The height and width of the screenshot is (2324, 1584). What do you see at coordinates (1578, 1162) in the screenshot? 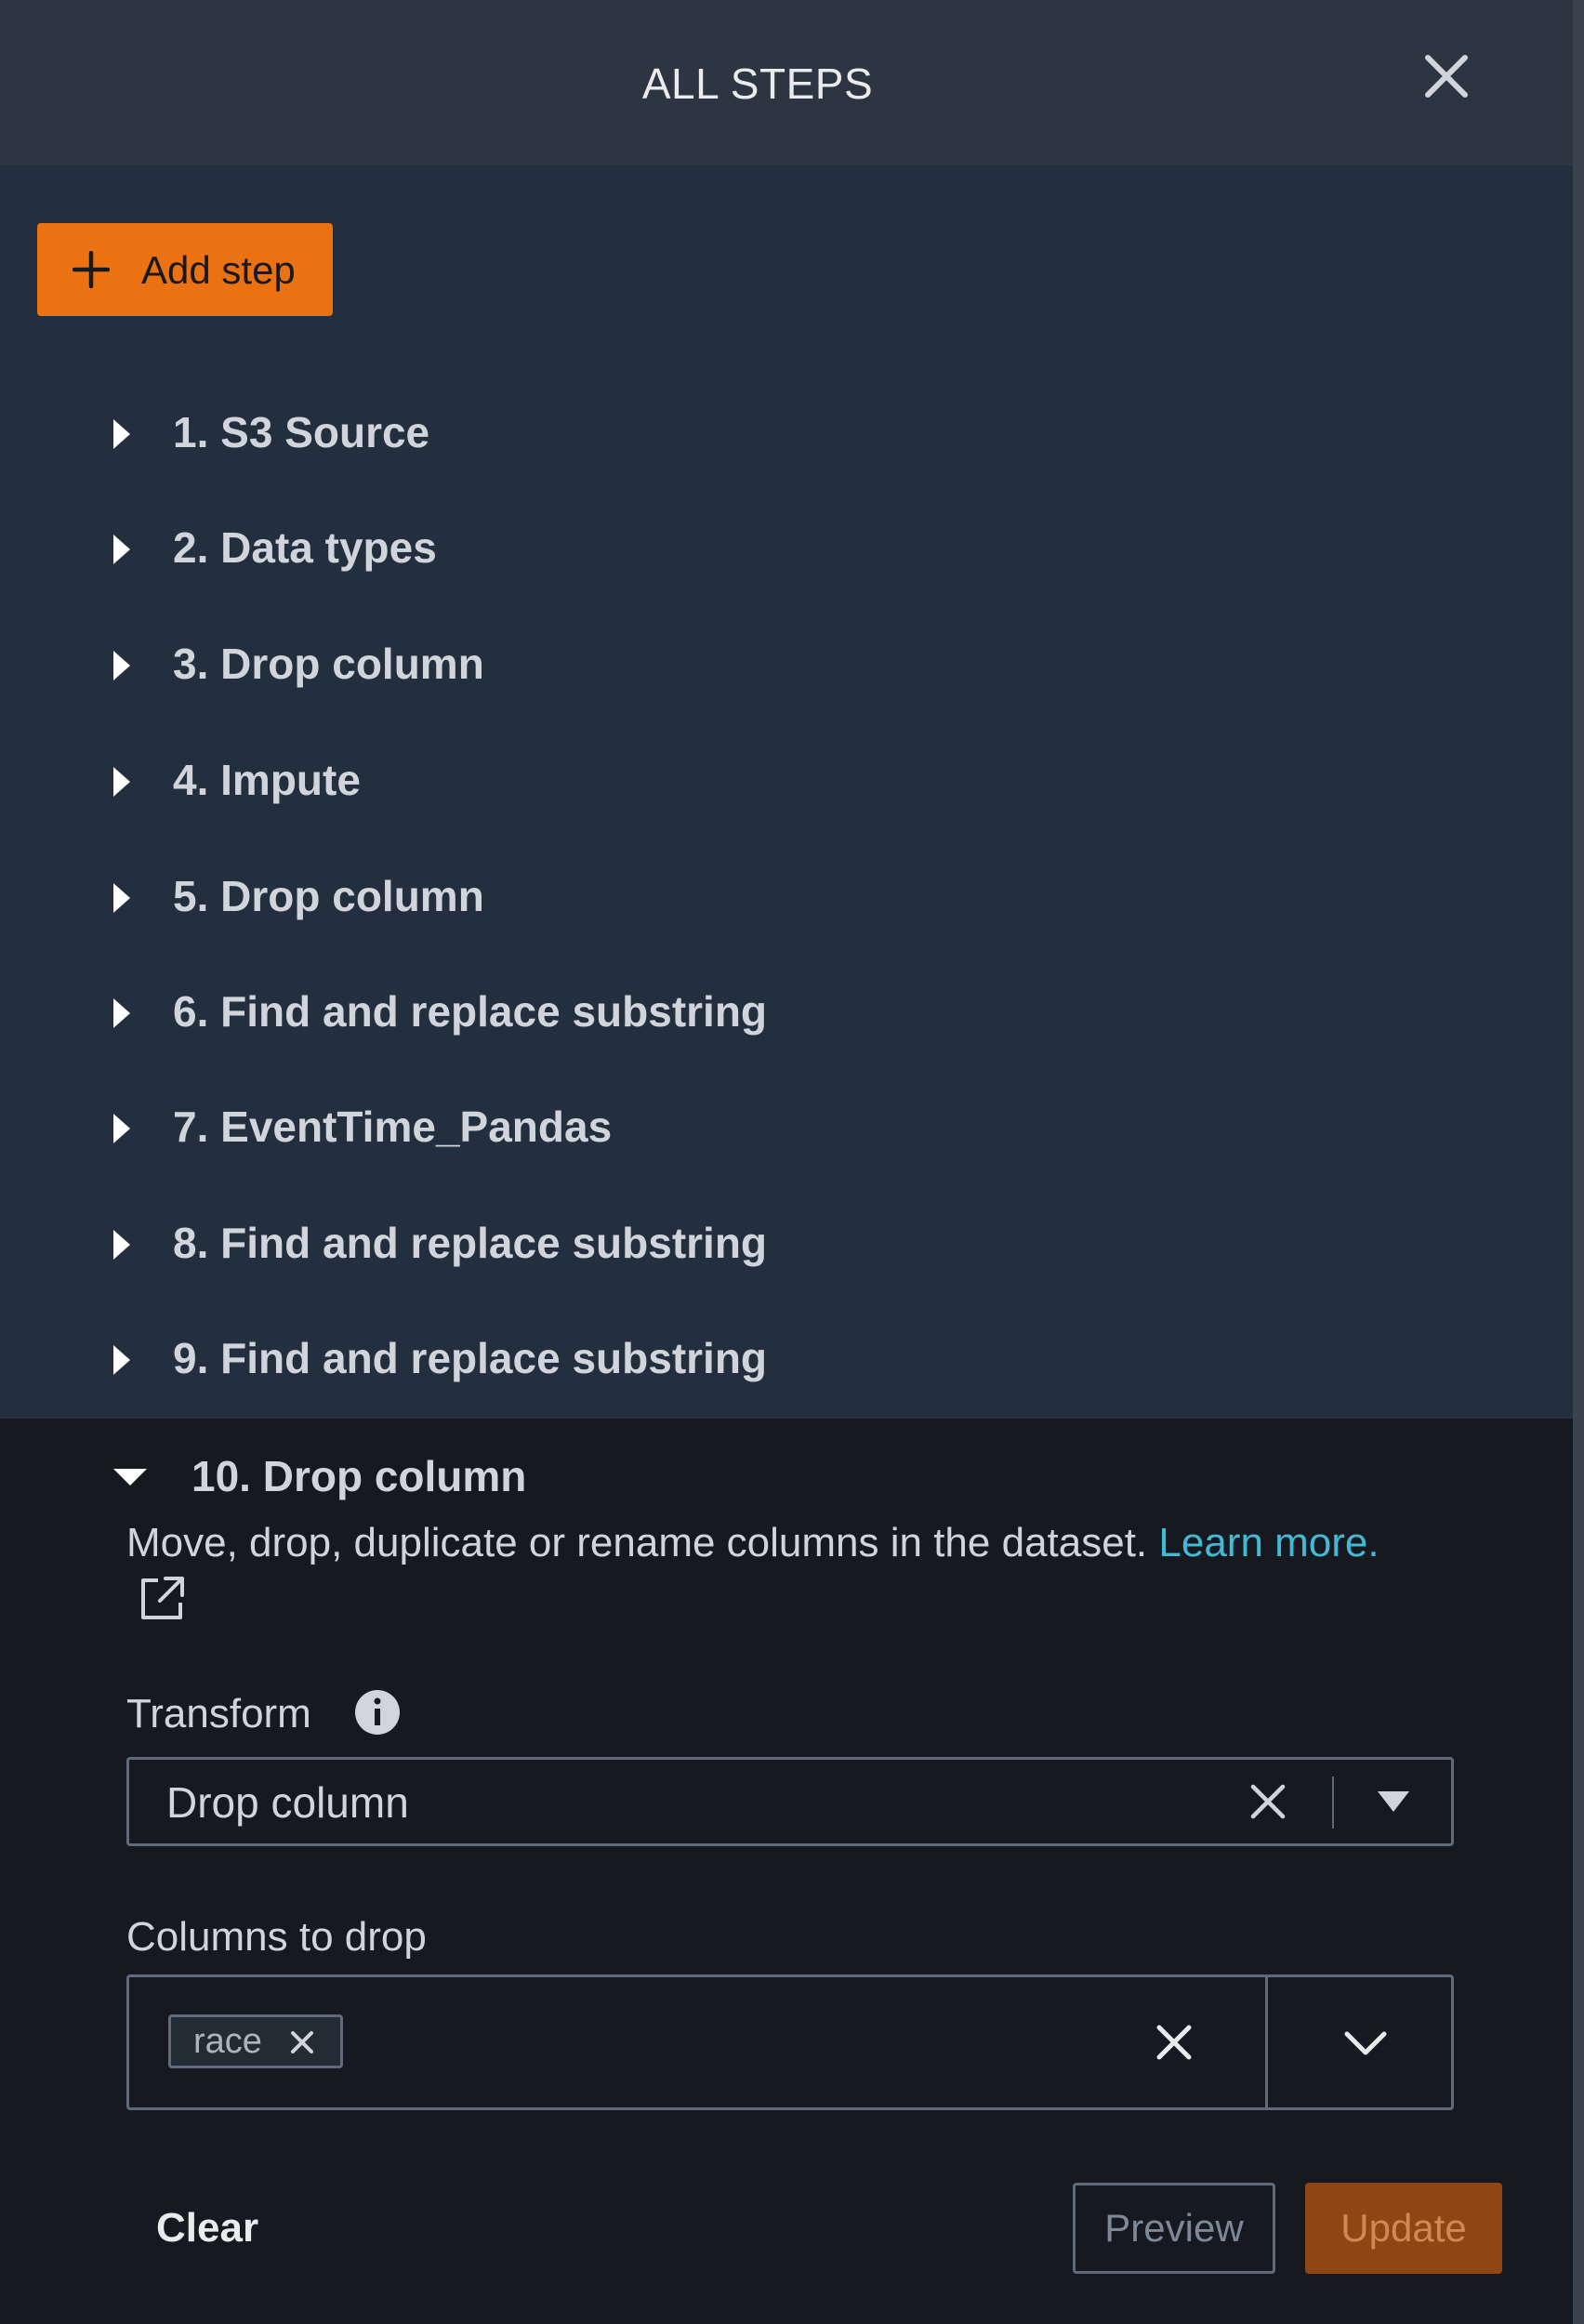
I see `panel-edge` at bounding box center [1578, 1162].